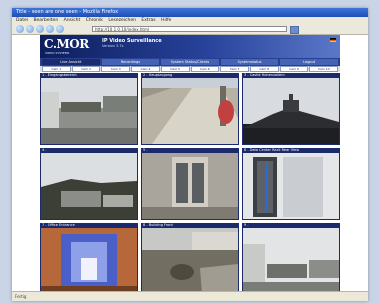  I want to click on home-icon, so click(60, 29).